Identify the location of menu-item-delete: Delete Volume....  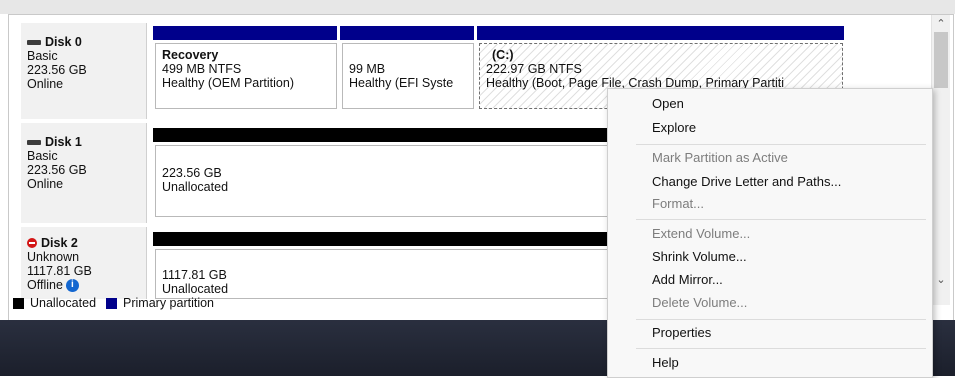
(700, 302).